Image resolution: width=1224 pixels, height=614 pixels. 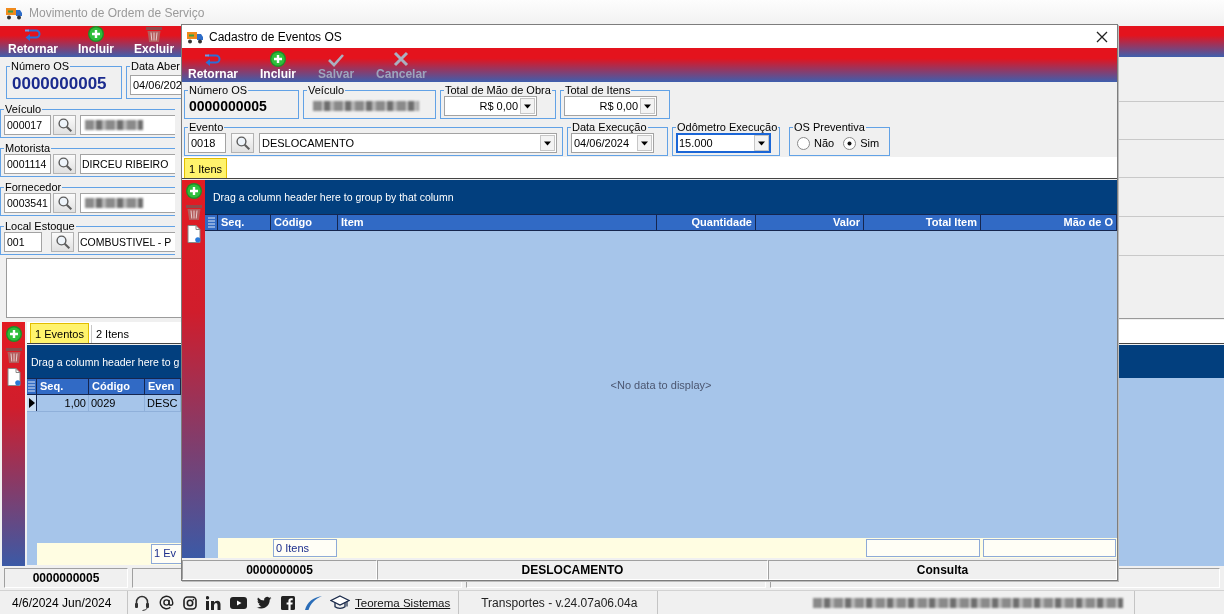 What do you see at coordinates (313, 602) in the screenshot?
I see `swoosh-logo-icon` at bounding box center [313, 602].